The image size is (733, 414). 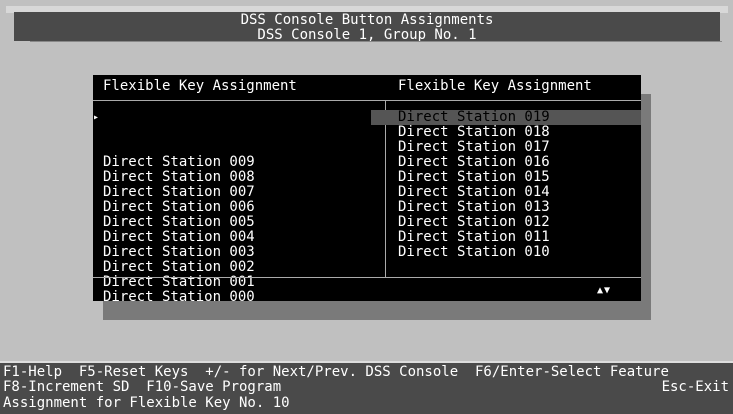 What do you see at coordinates (367, 100) in the screenshot?
I see `header-divider` at bounding box center [367, 100].